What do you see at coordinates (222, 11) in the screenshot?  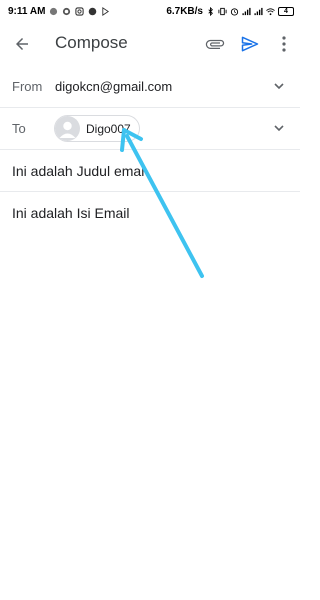 I see `vibrate-icon` at bounding box center [222, 11].